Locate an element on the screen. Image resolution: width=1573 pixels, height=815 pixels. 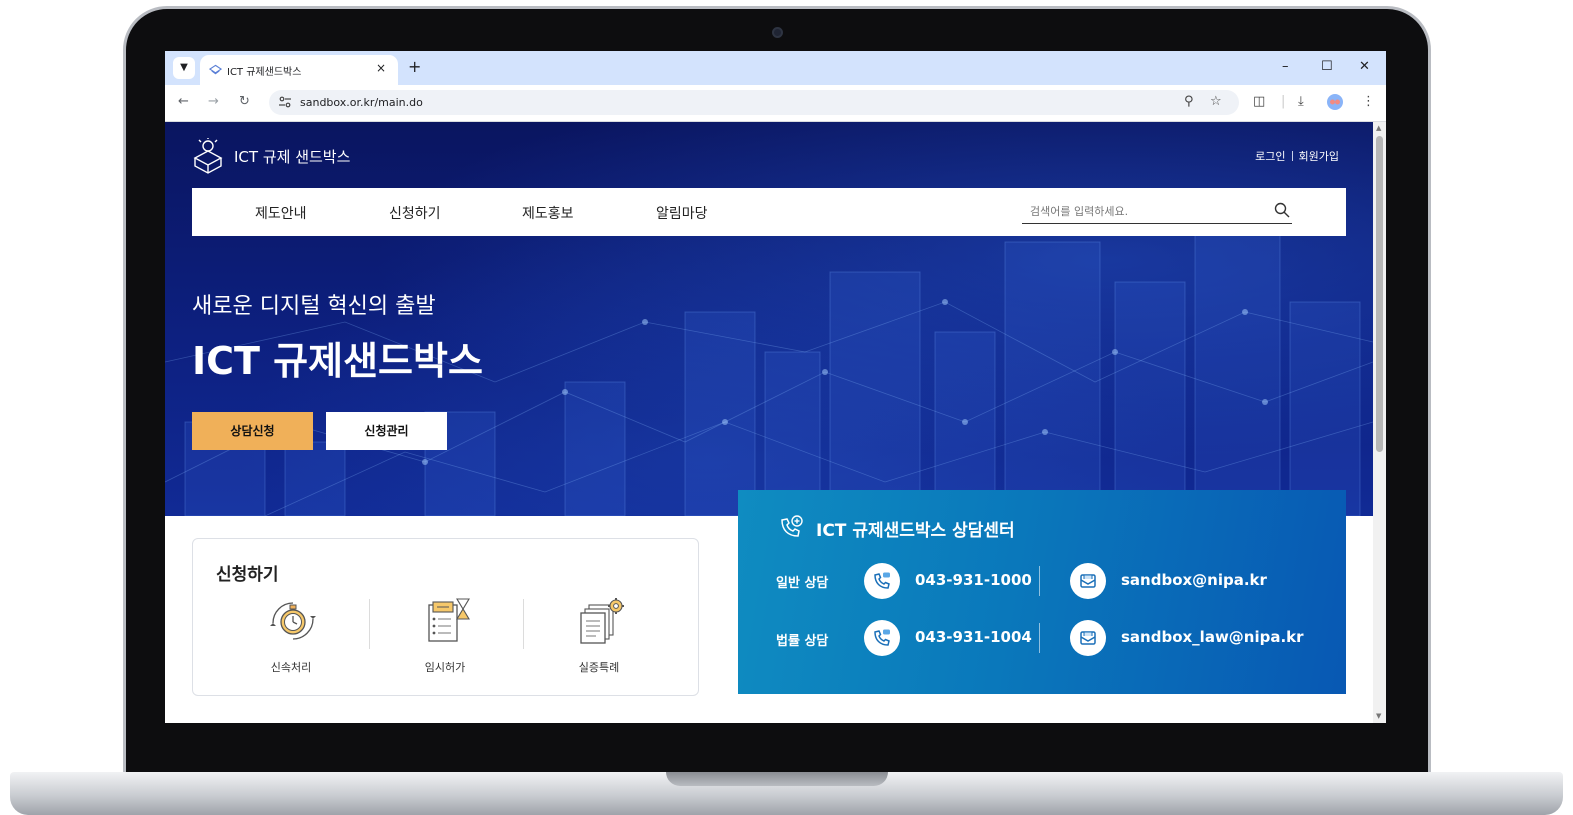
search-box is located at coordinates (1157, 212).